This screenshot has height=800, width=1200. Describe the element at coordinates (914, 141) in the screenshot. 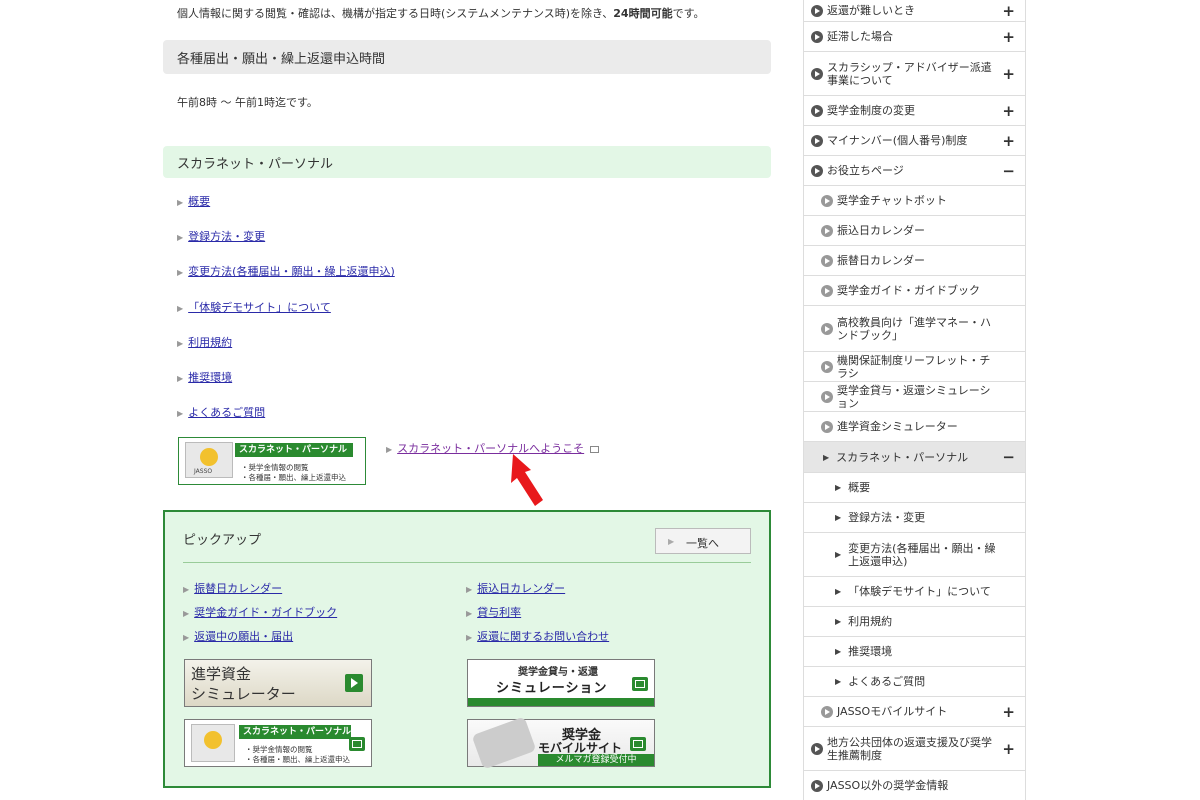

I see `sidebar-item: マイナンバー(個人番号)制度 +` at that location.